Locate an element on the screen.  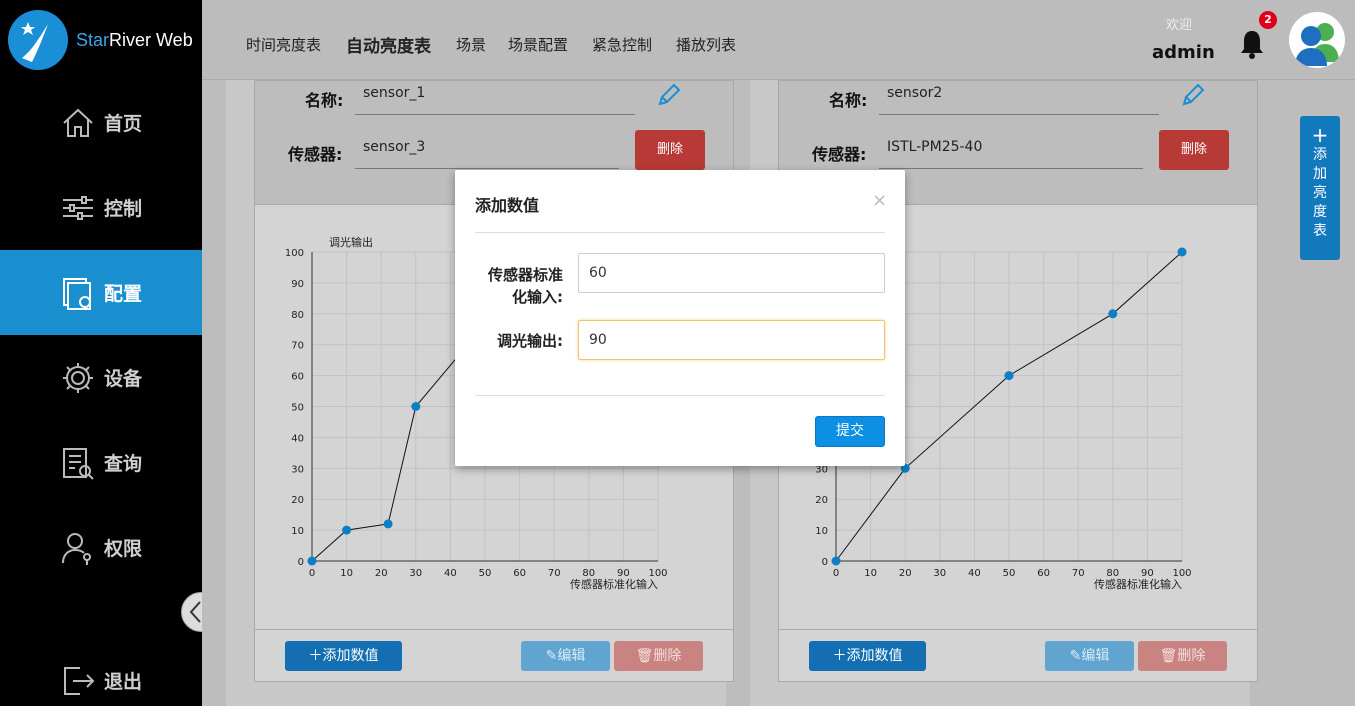
sensor-input: ISTL-PM25-40 is located at coordinates (1011, 154).